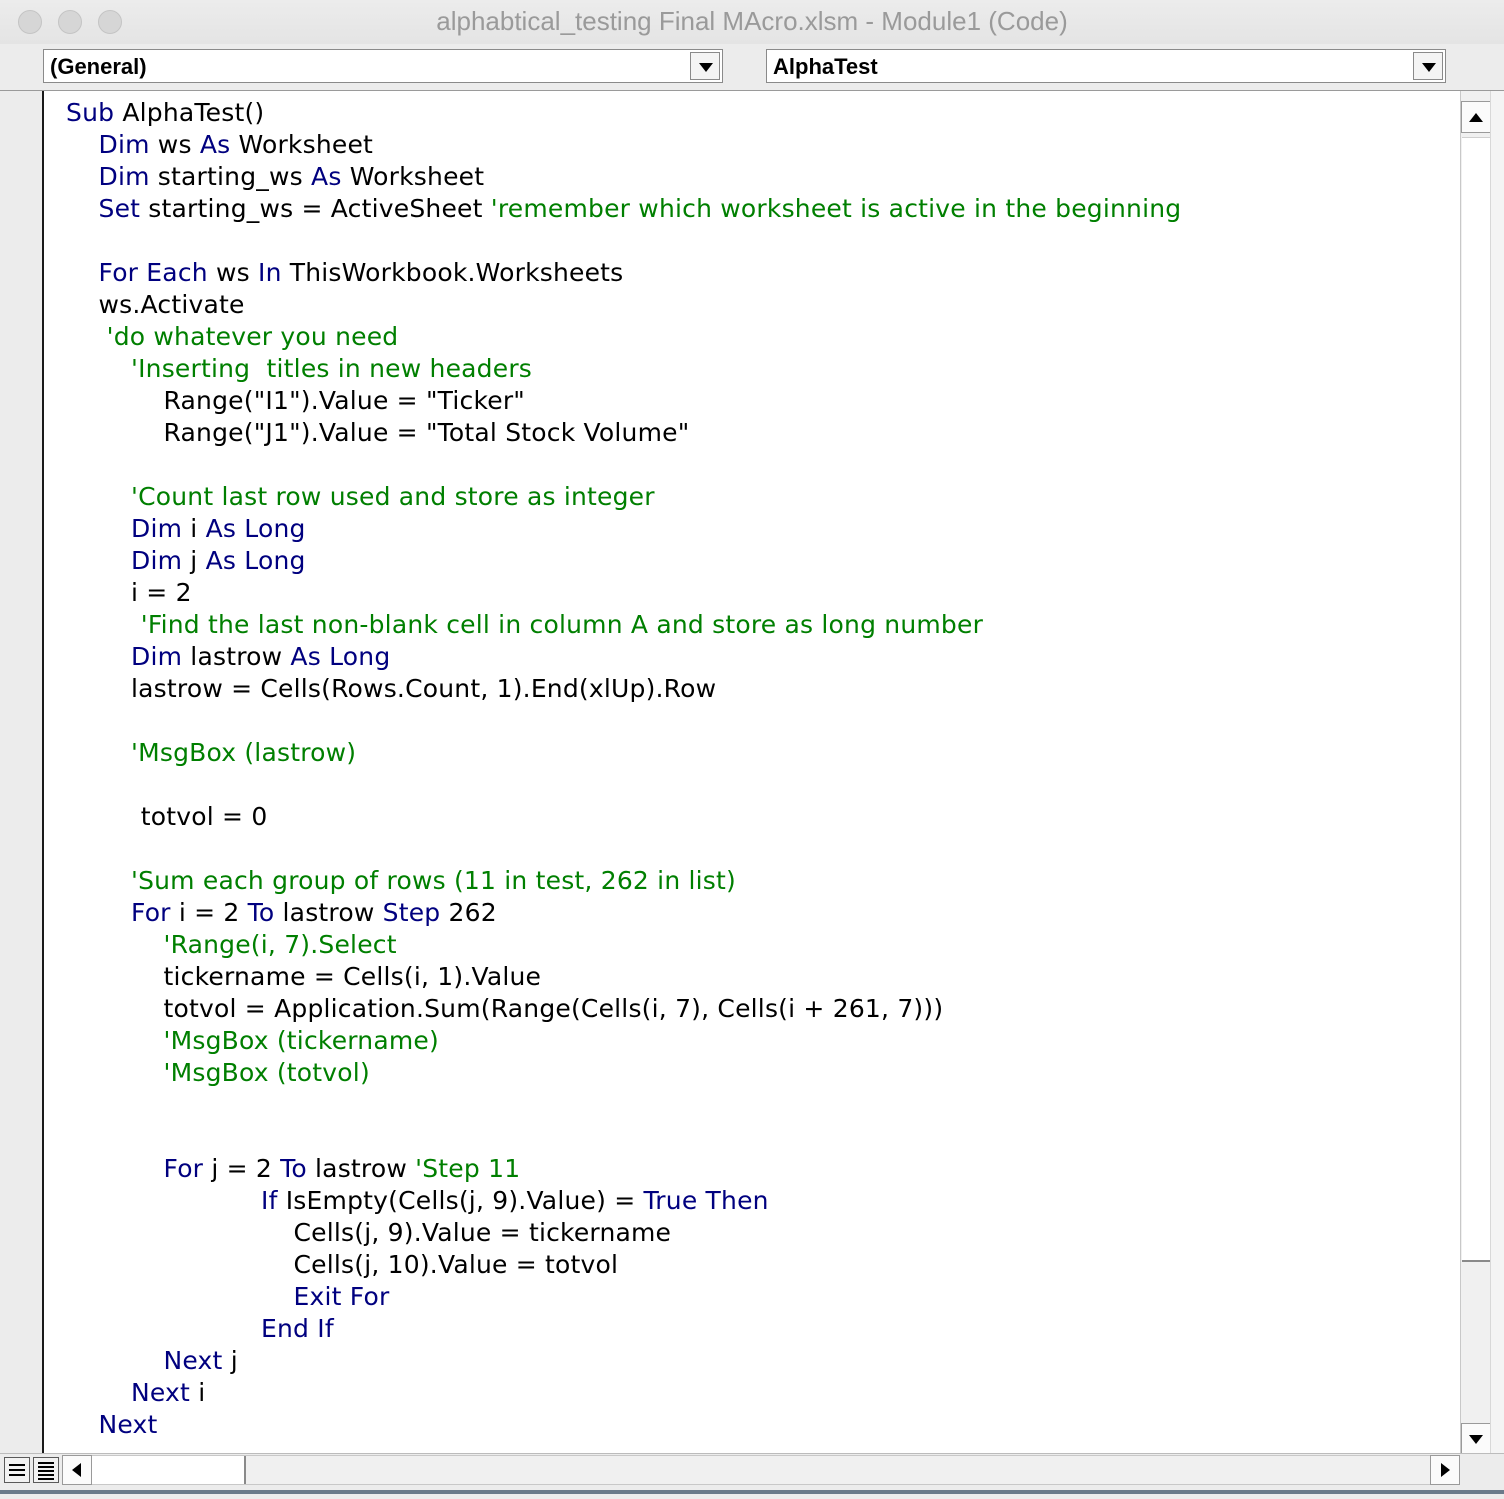  What do you see at coordinates (468, 912) in the screenshot?
I see `code-text: 262` at bounding box center [468, 912].